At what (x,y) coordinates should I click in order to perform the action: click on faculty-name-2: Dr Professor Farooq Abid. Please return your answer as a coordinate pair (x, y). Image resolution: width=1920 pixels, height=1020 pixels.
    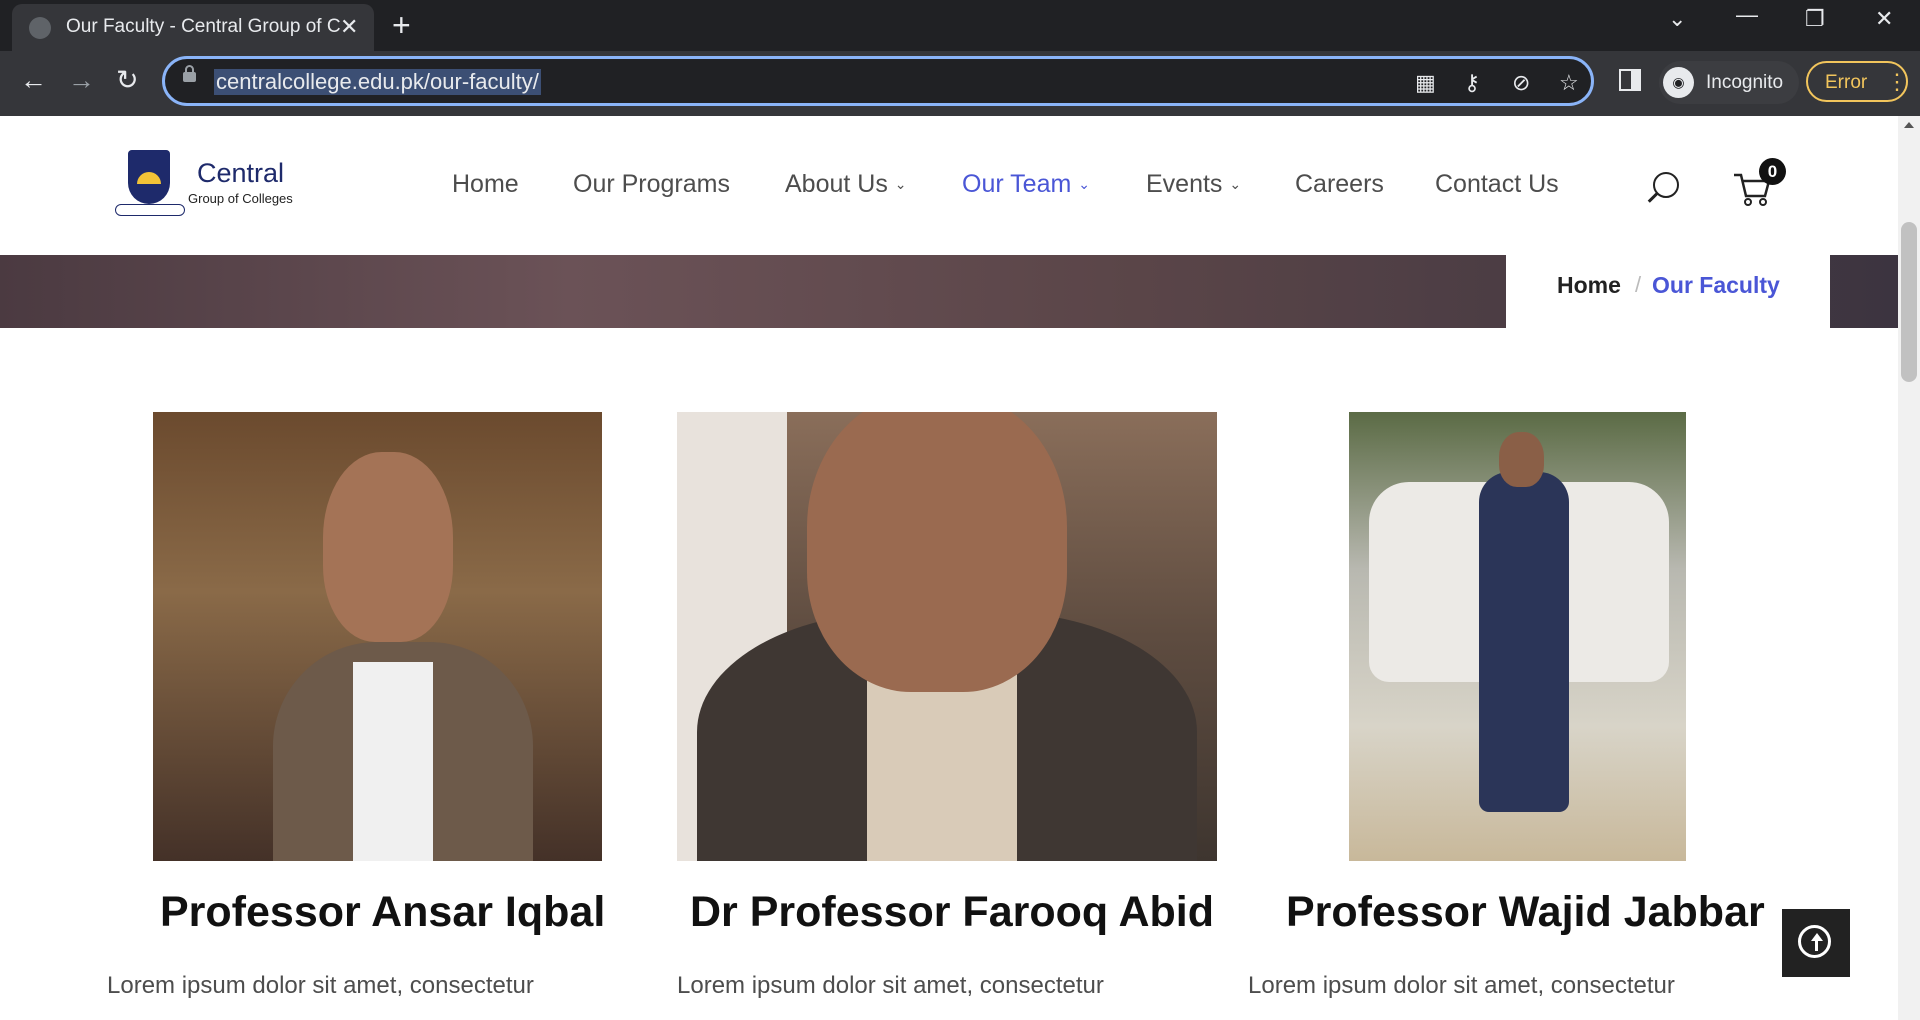
    Looking at the image, I should click on (952, 912).